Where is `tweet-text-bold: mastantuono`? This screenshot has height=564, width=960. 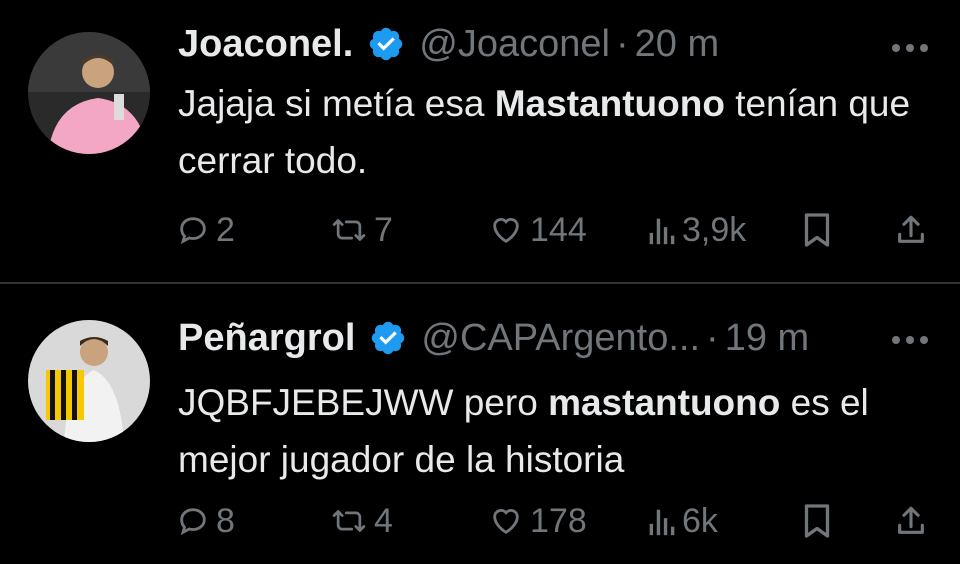 tweet-text-bold: mastantuono is located at coordinates (664, 402).